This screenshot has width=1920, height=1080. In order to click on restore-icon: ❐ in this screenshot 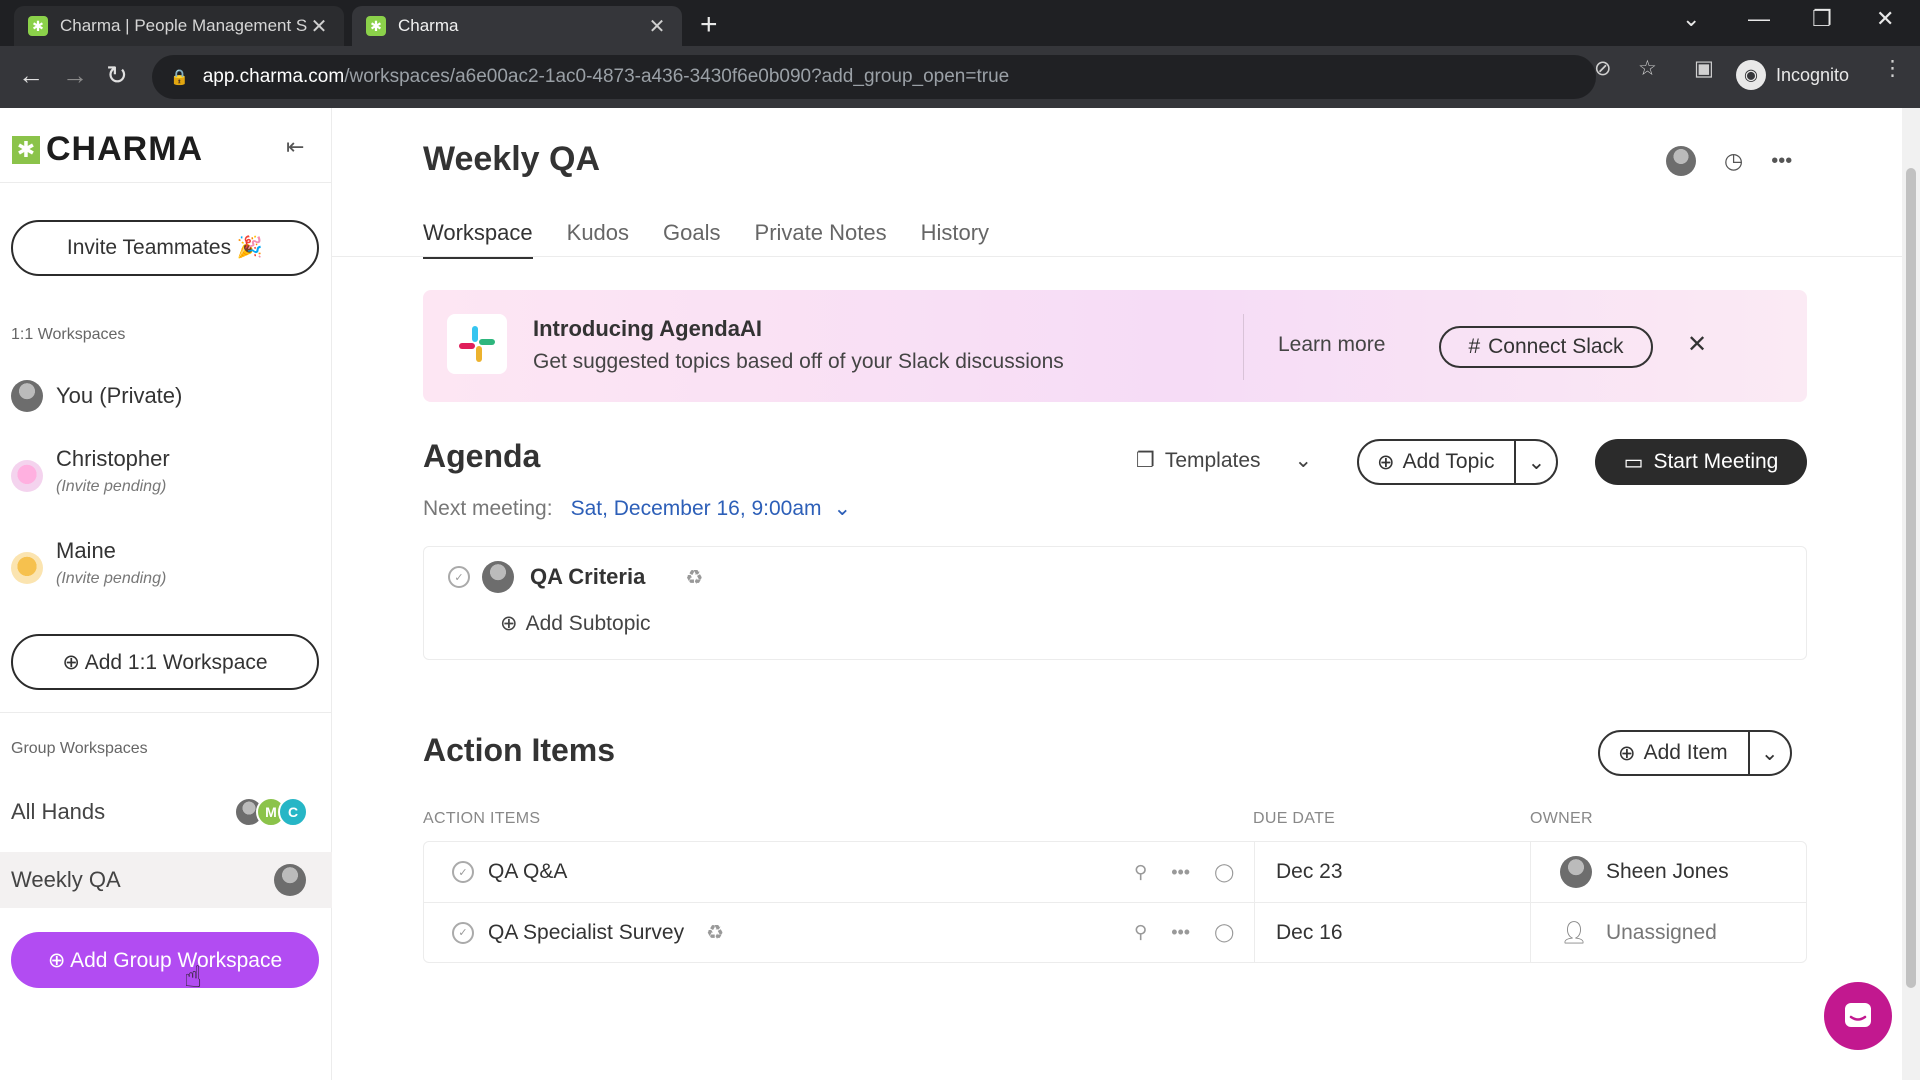, I will do `click(1822, 19)`.